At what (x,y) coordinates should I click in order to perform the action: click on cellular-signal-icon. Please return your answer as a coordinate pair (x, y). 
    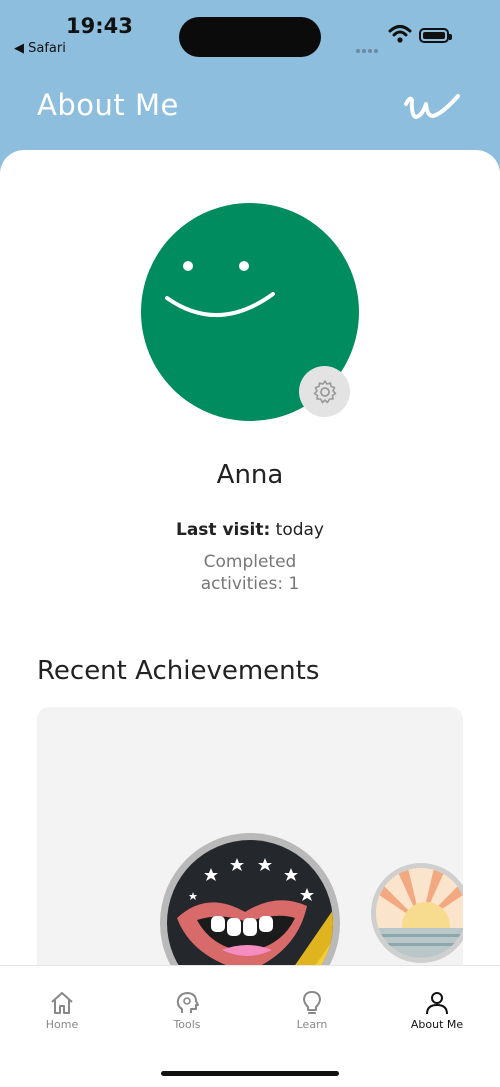
    Looking at the image, I should click on (368, 47).